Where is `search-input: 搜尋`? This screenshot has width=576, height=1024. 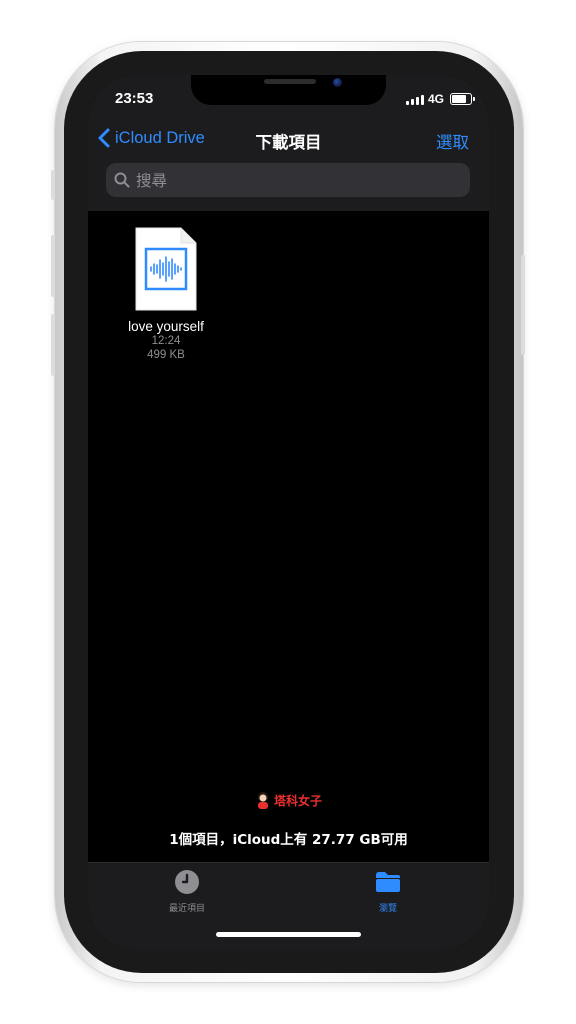 search-input: 搜尋 is located at coordinates (288, 180).